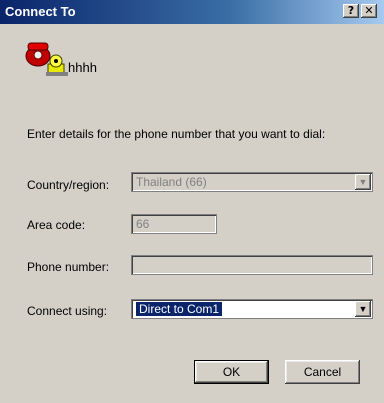 This screenshot has height=403, width=384. Describe the element at coordinates (179, 309) in the screenshot. I see `connect-using-value: Direct to Com1` at that location.